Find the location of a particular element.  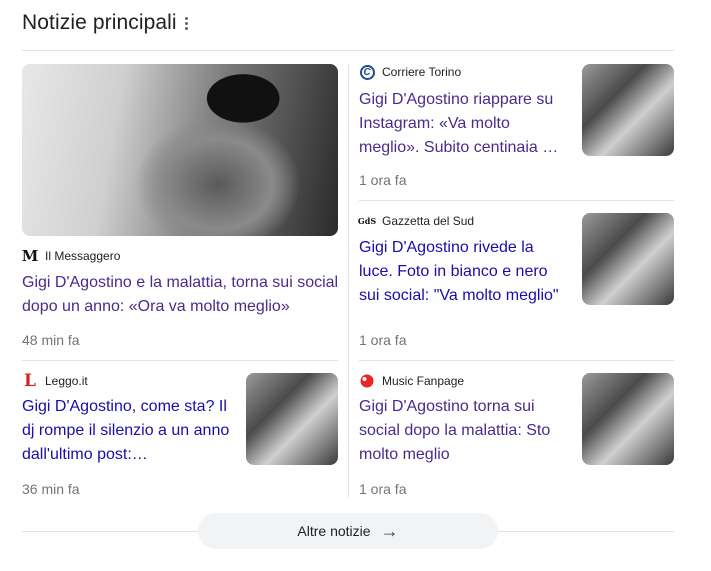

source-name: Corriere Torino is located at coordinates (422, 72).